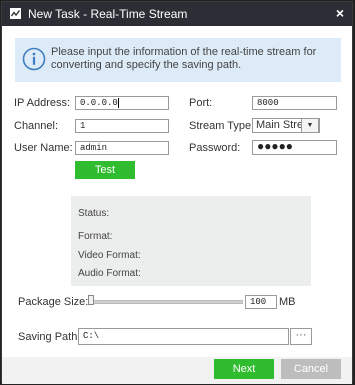 The height and width of the screenshot is (385, 355). Describe the element at coordinates (215, 148) in the screenshot. I see `password-label: Password:` at that location.